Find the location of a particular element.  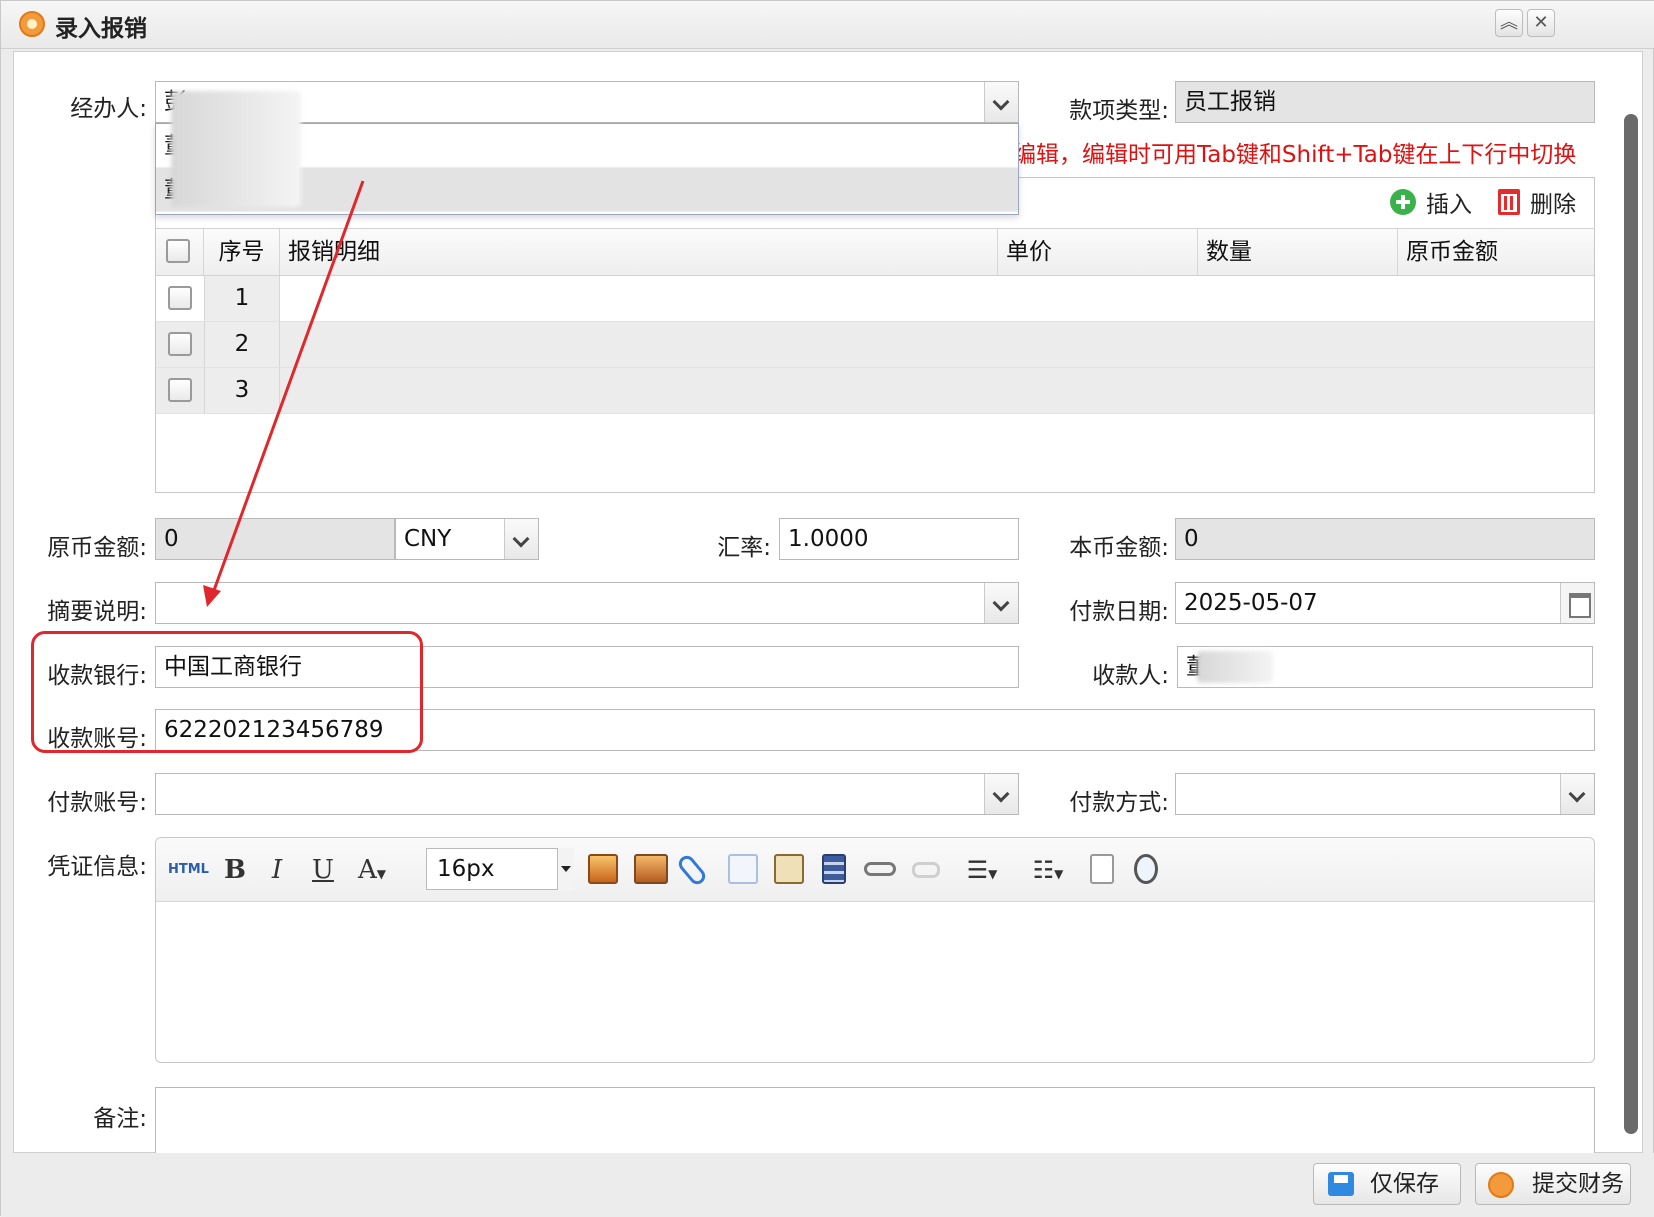

editor-toolbar: HTML B I U A▼ 16px ☰▼ ☷▼ is located at coordinates (875, 870).